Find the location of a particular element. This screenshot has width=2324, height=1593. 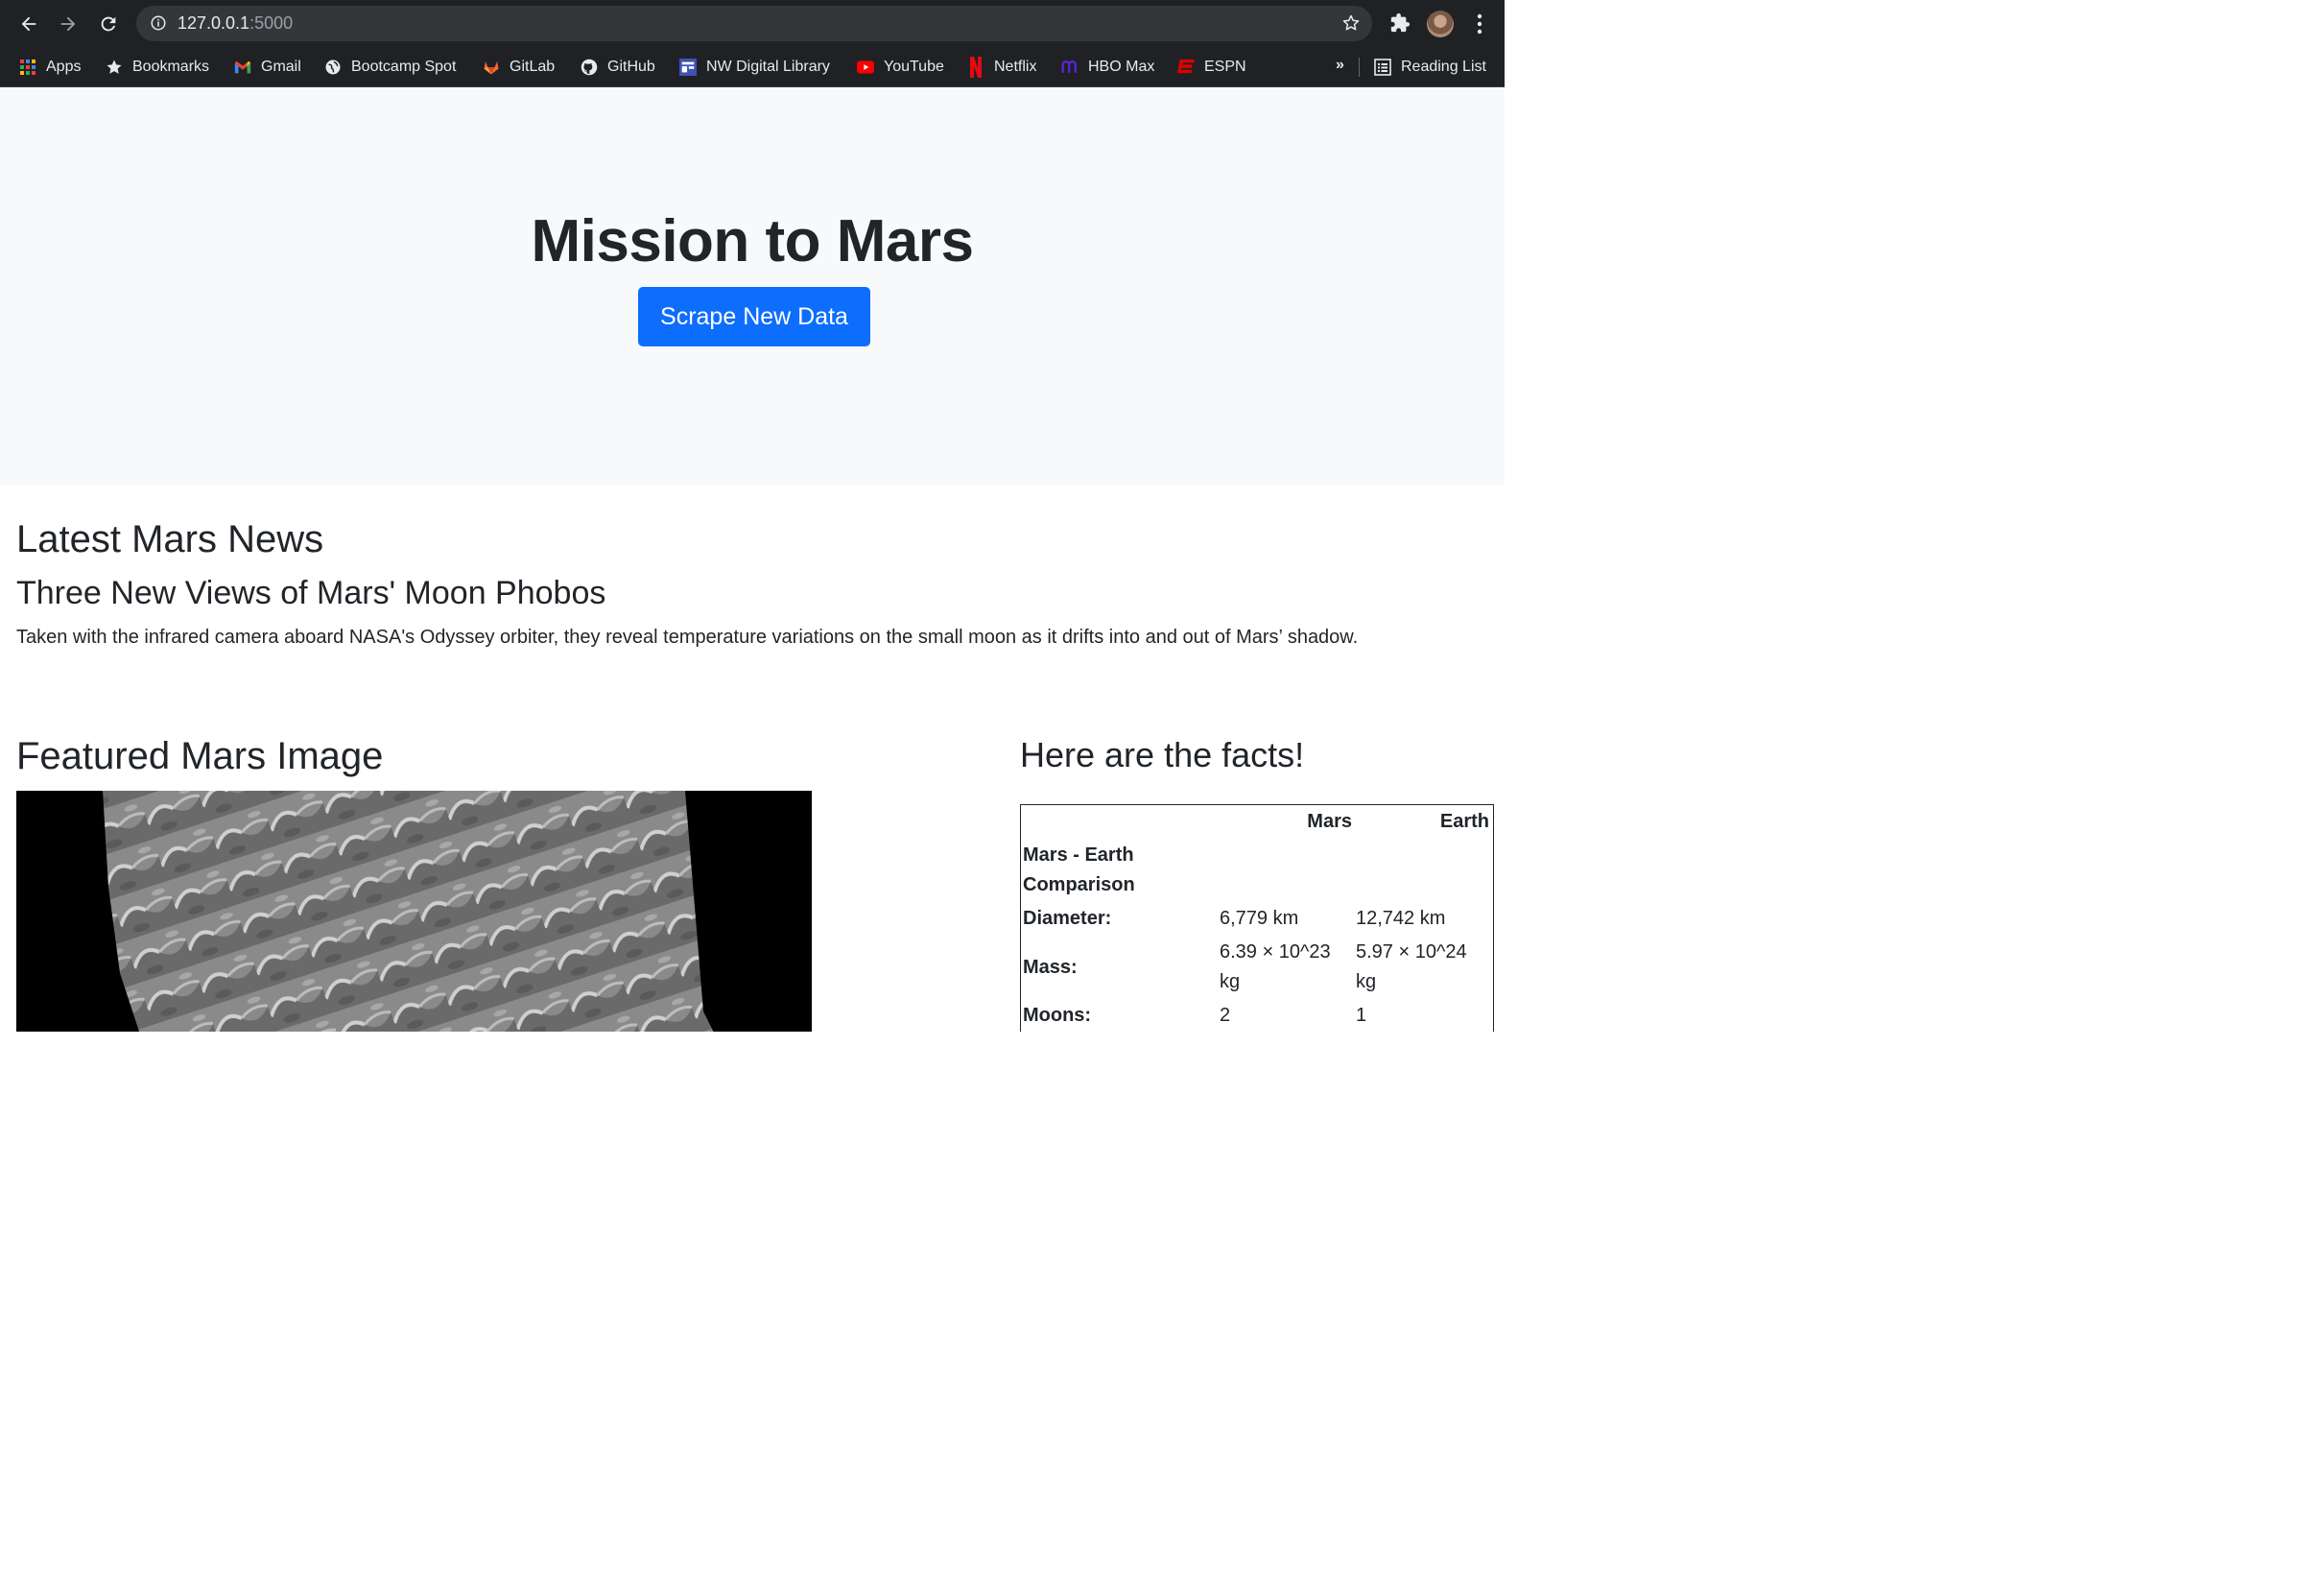

bookmark-nw-digital-library: NW Digital Library is located at coordinates (754, 67).